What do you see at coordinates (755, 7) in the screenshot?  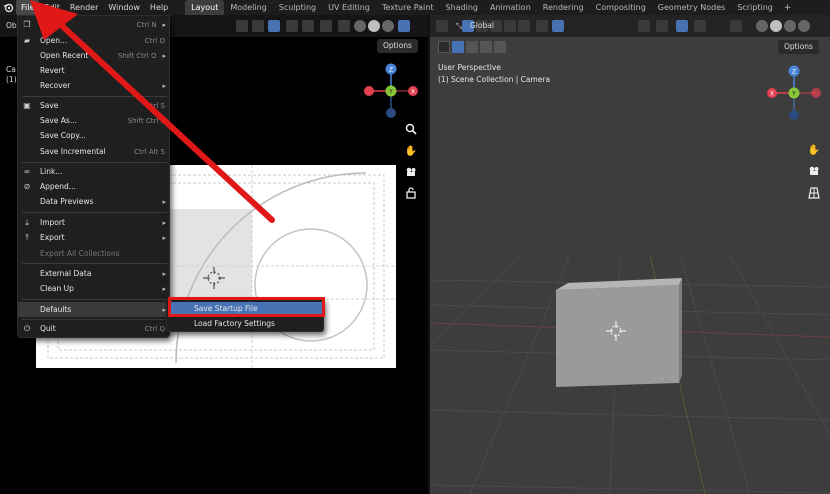 I see `tab-scripting: Scripting` at bounding box center [755, 7].